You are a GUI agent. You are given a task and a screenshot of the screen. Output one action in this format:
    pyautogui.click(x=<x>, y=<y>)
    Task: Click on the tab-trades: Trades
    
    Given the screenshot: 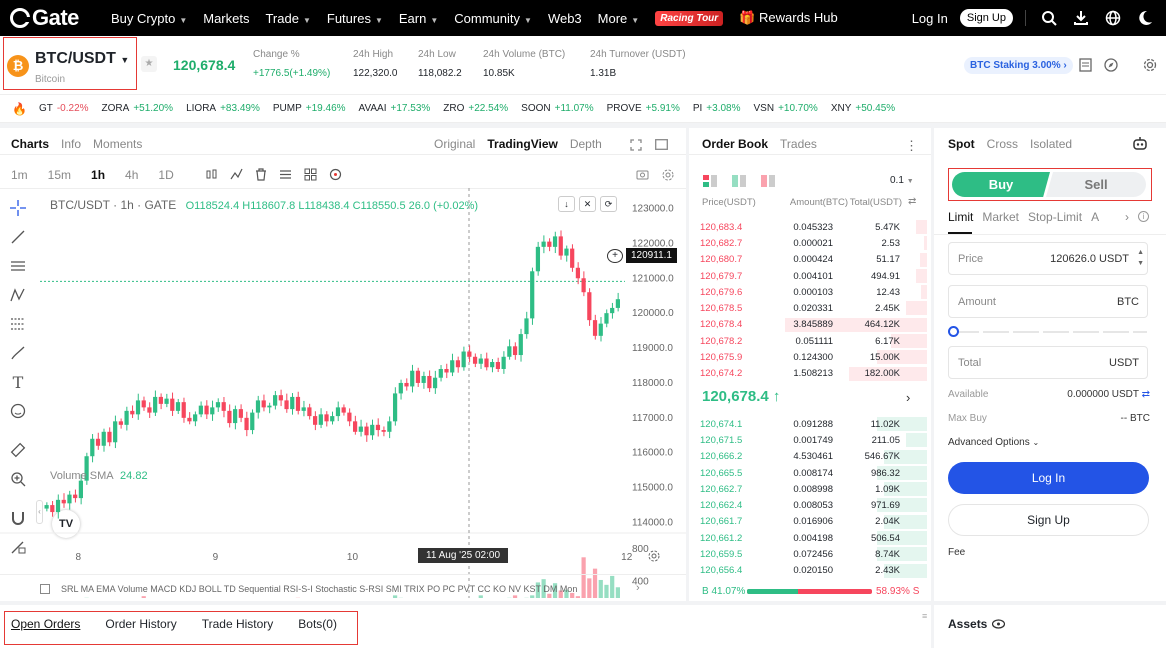 What is the action you would take?
    pyautogui.click(x=798, y=144)
    